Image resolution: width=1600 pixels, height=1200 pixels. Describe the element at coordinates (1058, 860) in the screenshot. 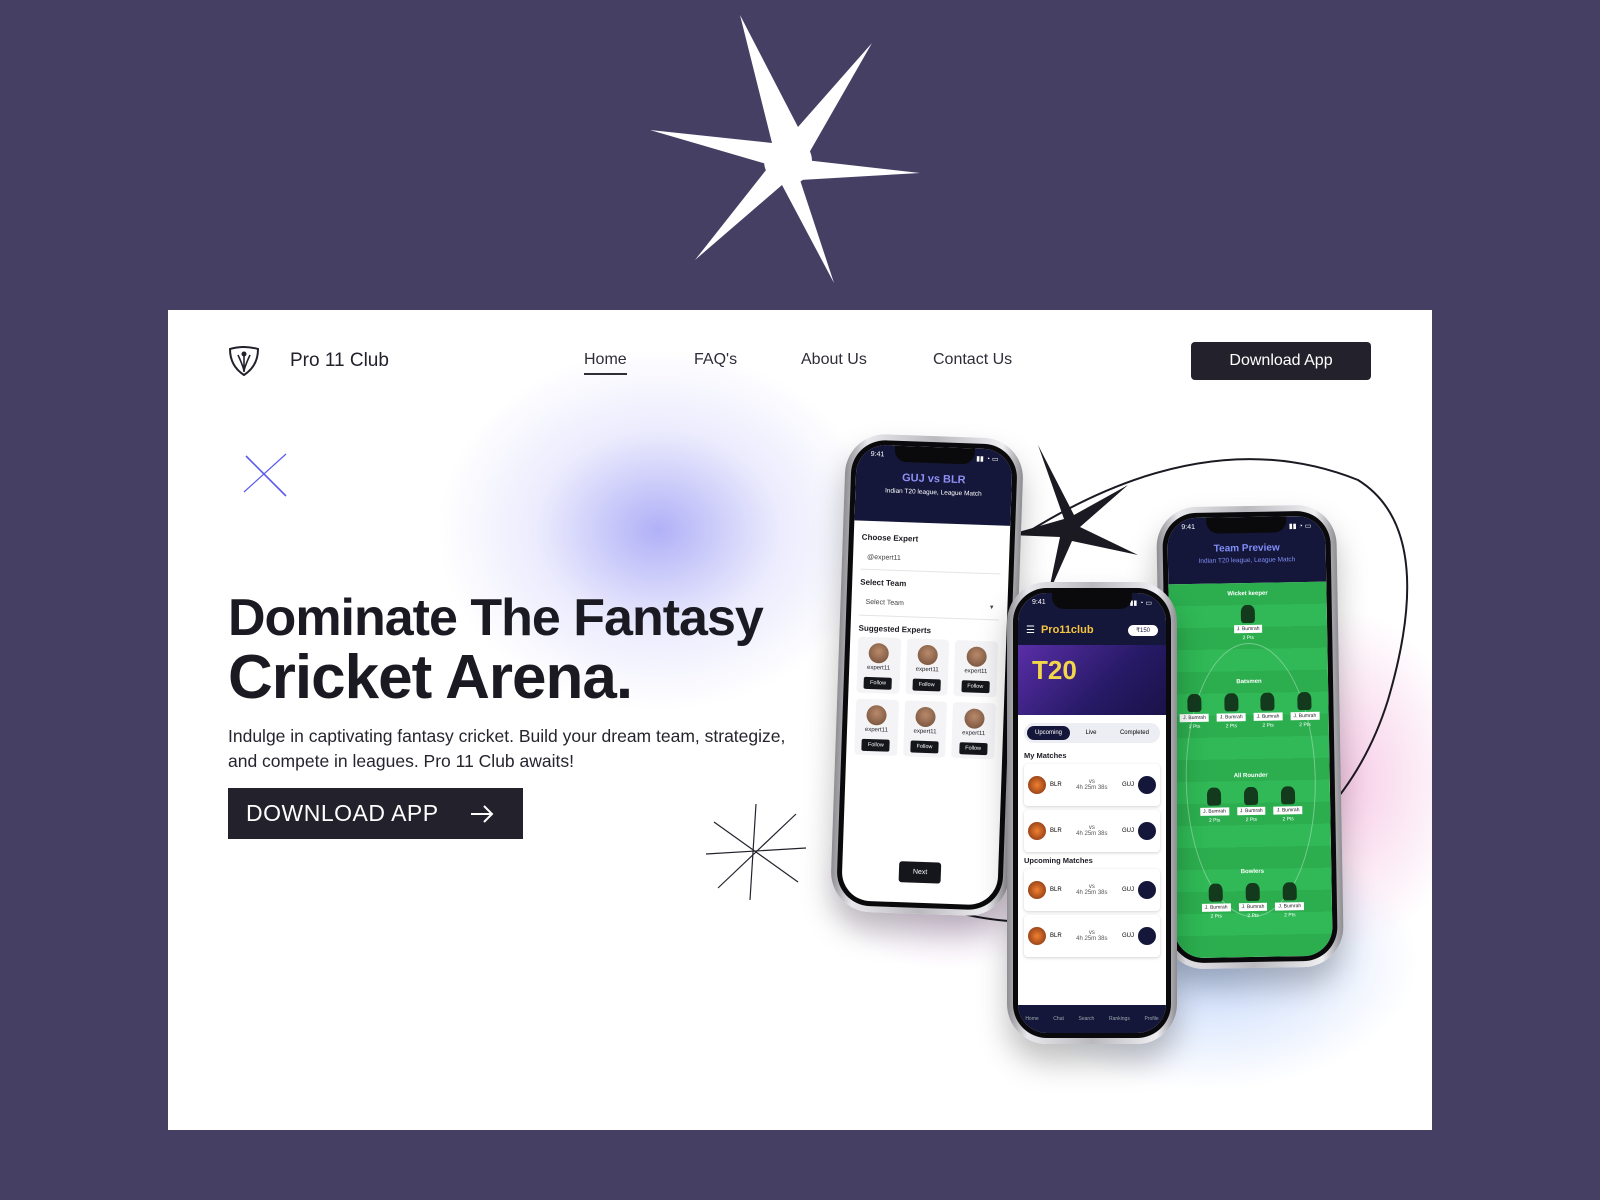

I see `upcoming-matches-heading: Upcoming Matches` at that location.